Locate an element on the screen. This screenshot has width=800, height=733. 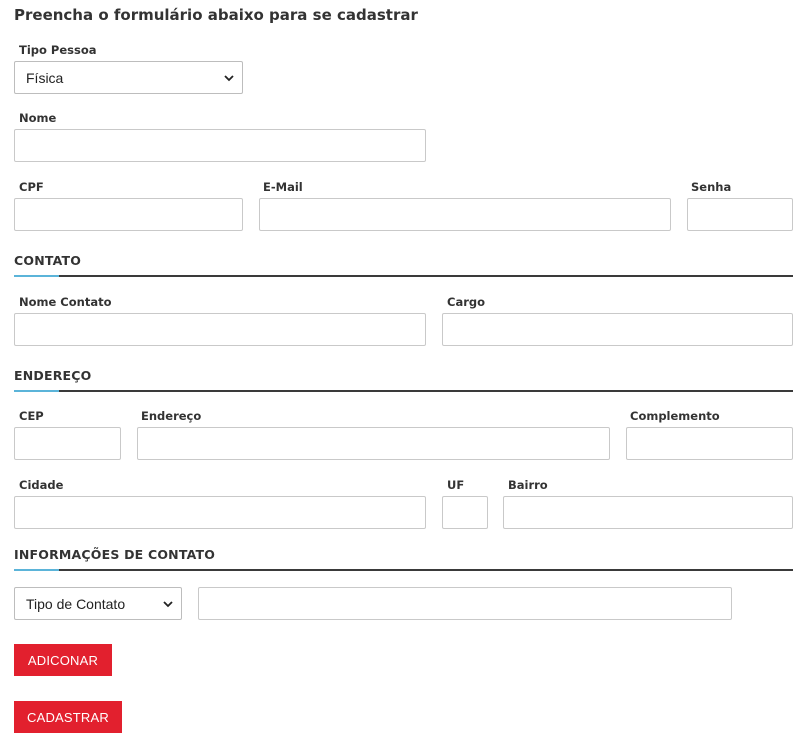
cep-input is located at coordinates (67, 443).